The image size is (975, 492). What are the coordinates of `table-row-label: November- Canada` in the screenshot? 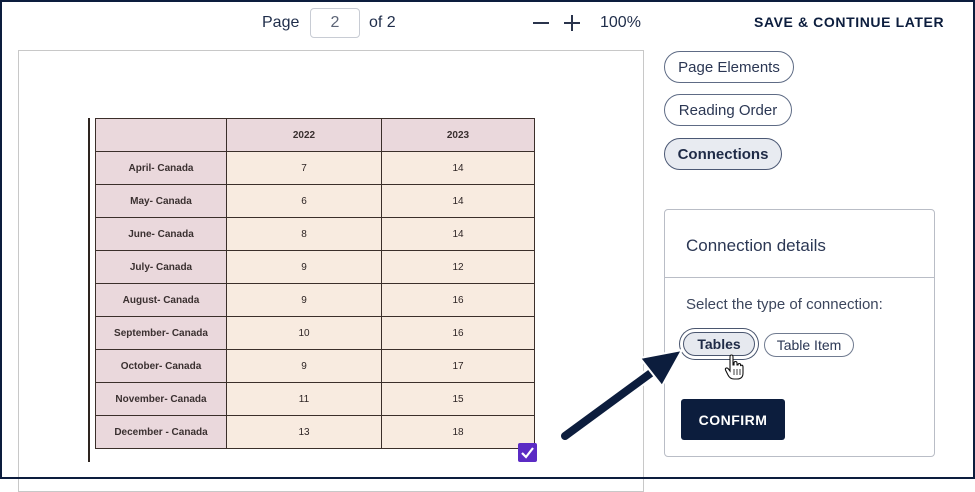 It's located at (161, 399).